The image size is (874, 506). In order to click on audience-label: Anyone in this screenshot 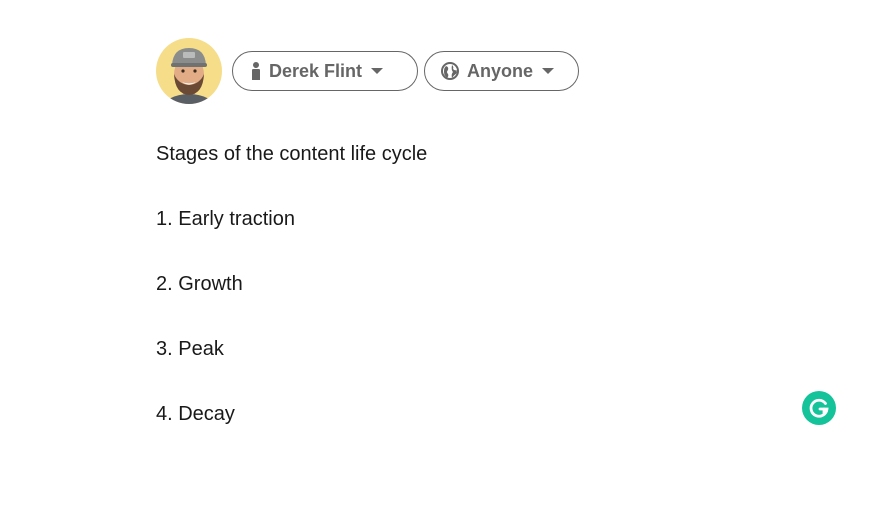, I will do `click(500, 70)`.